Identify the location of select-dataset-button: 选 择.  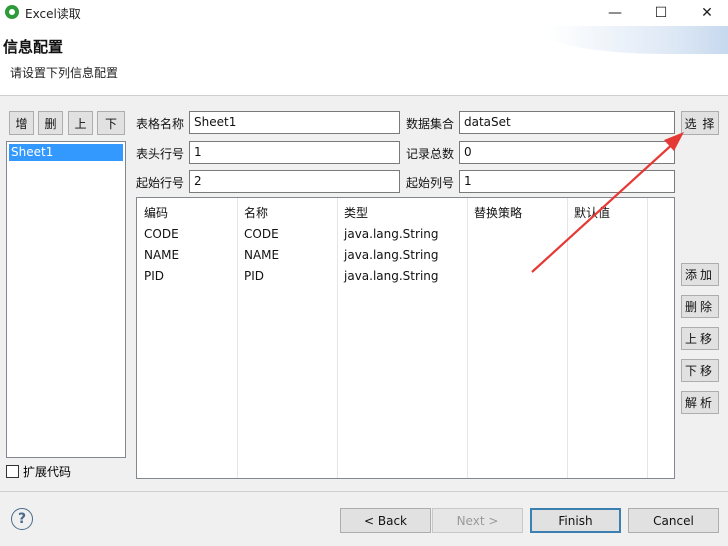
(700, 123).